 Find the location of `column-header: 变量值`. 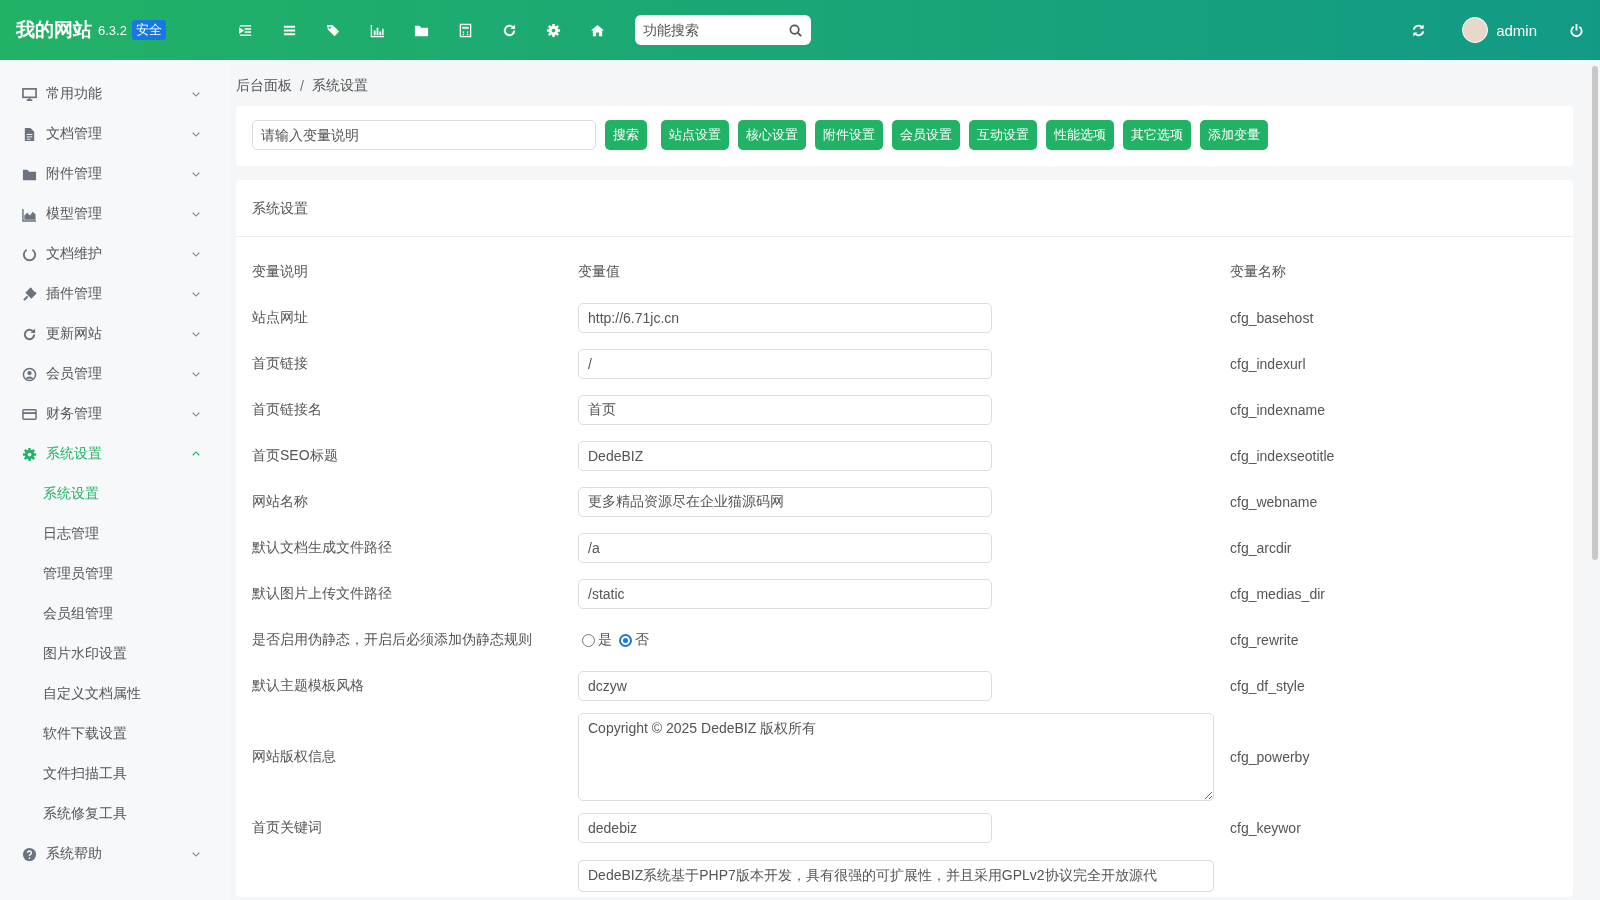

column-header: 变量值 is located at coordinates (599, 272).